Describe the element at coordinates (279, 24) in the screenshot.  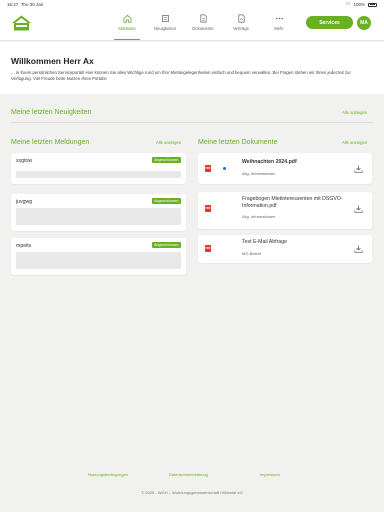
I see `nav-item-mehr: Mehr` at that location.